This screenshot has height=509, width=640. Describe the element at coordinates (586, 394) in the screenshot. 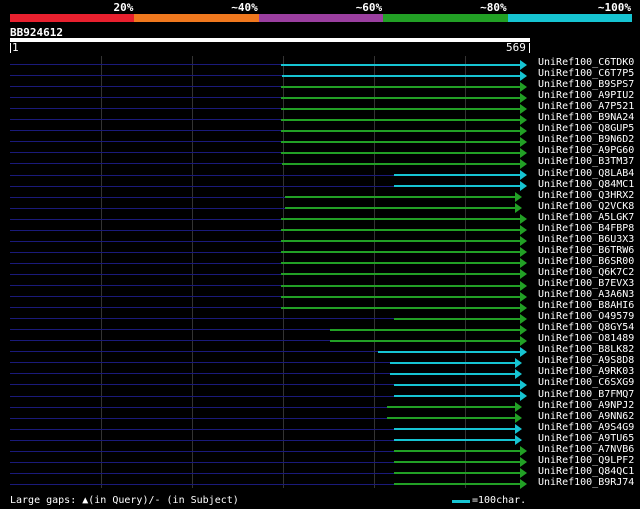

I see `hit-label: UniRef100_B7FMQ7` at that location.